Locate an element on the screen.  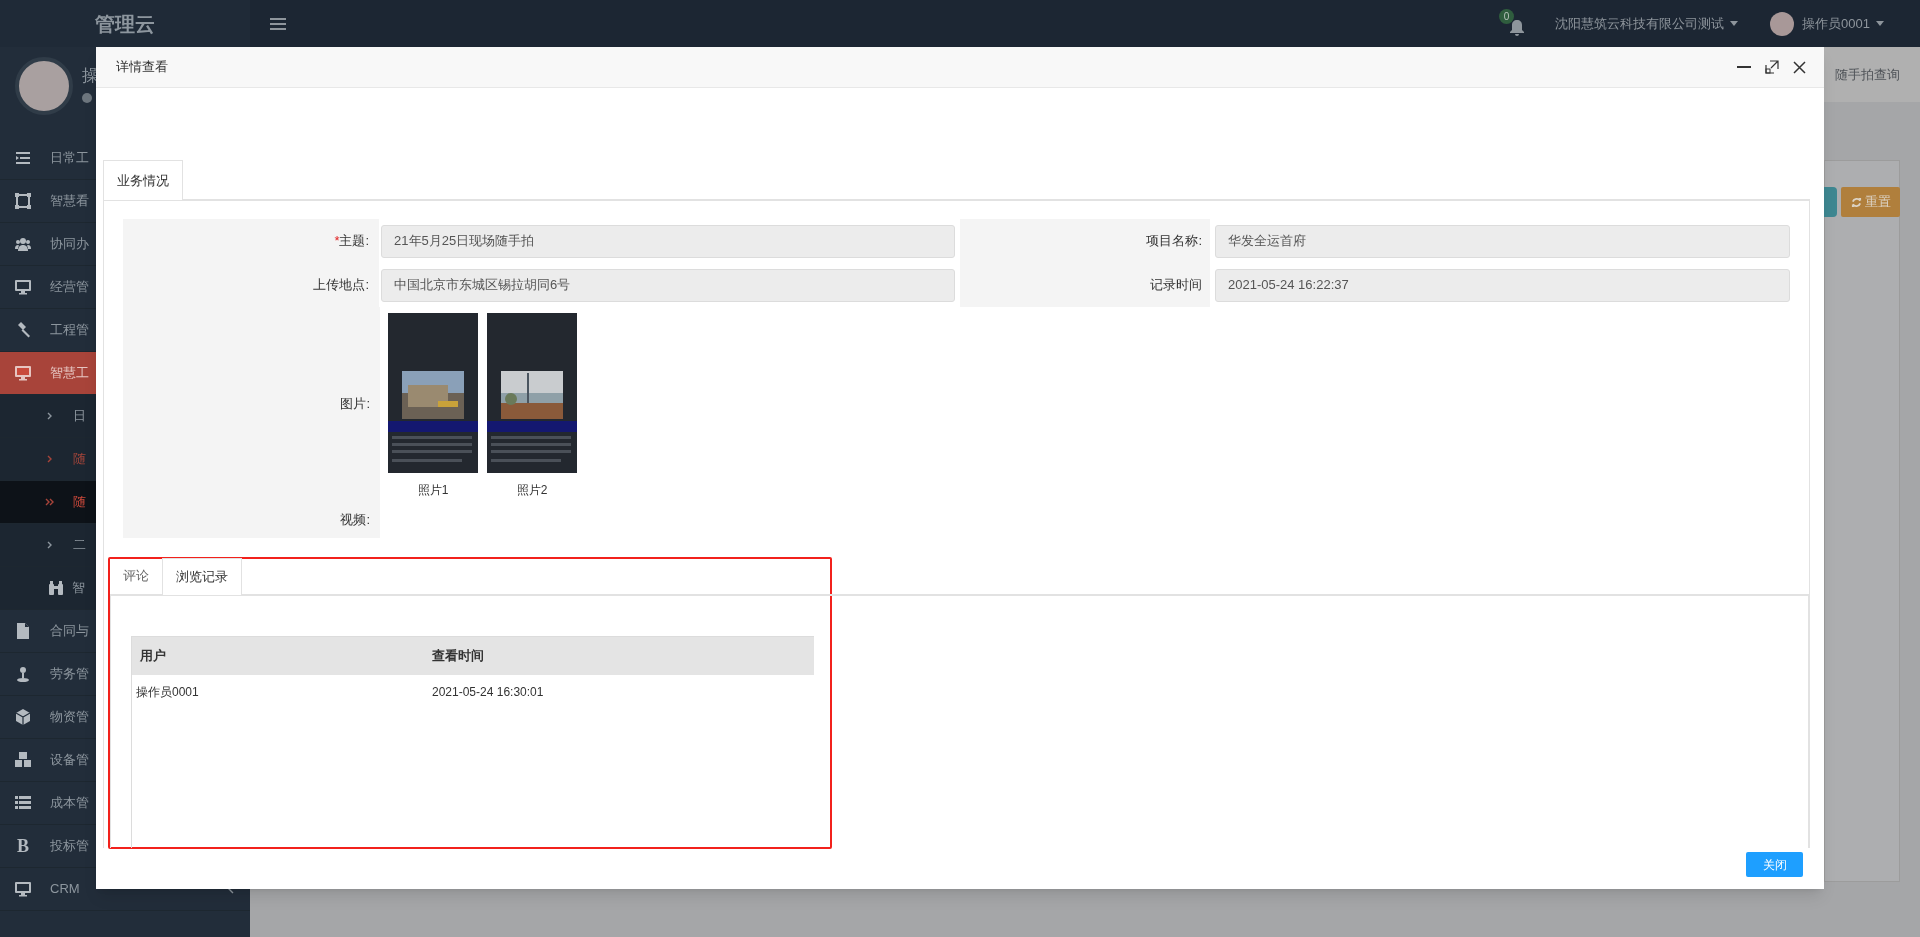
dialog-title: 详情查看 is located at coordinates (142, 67).